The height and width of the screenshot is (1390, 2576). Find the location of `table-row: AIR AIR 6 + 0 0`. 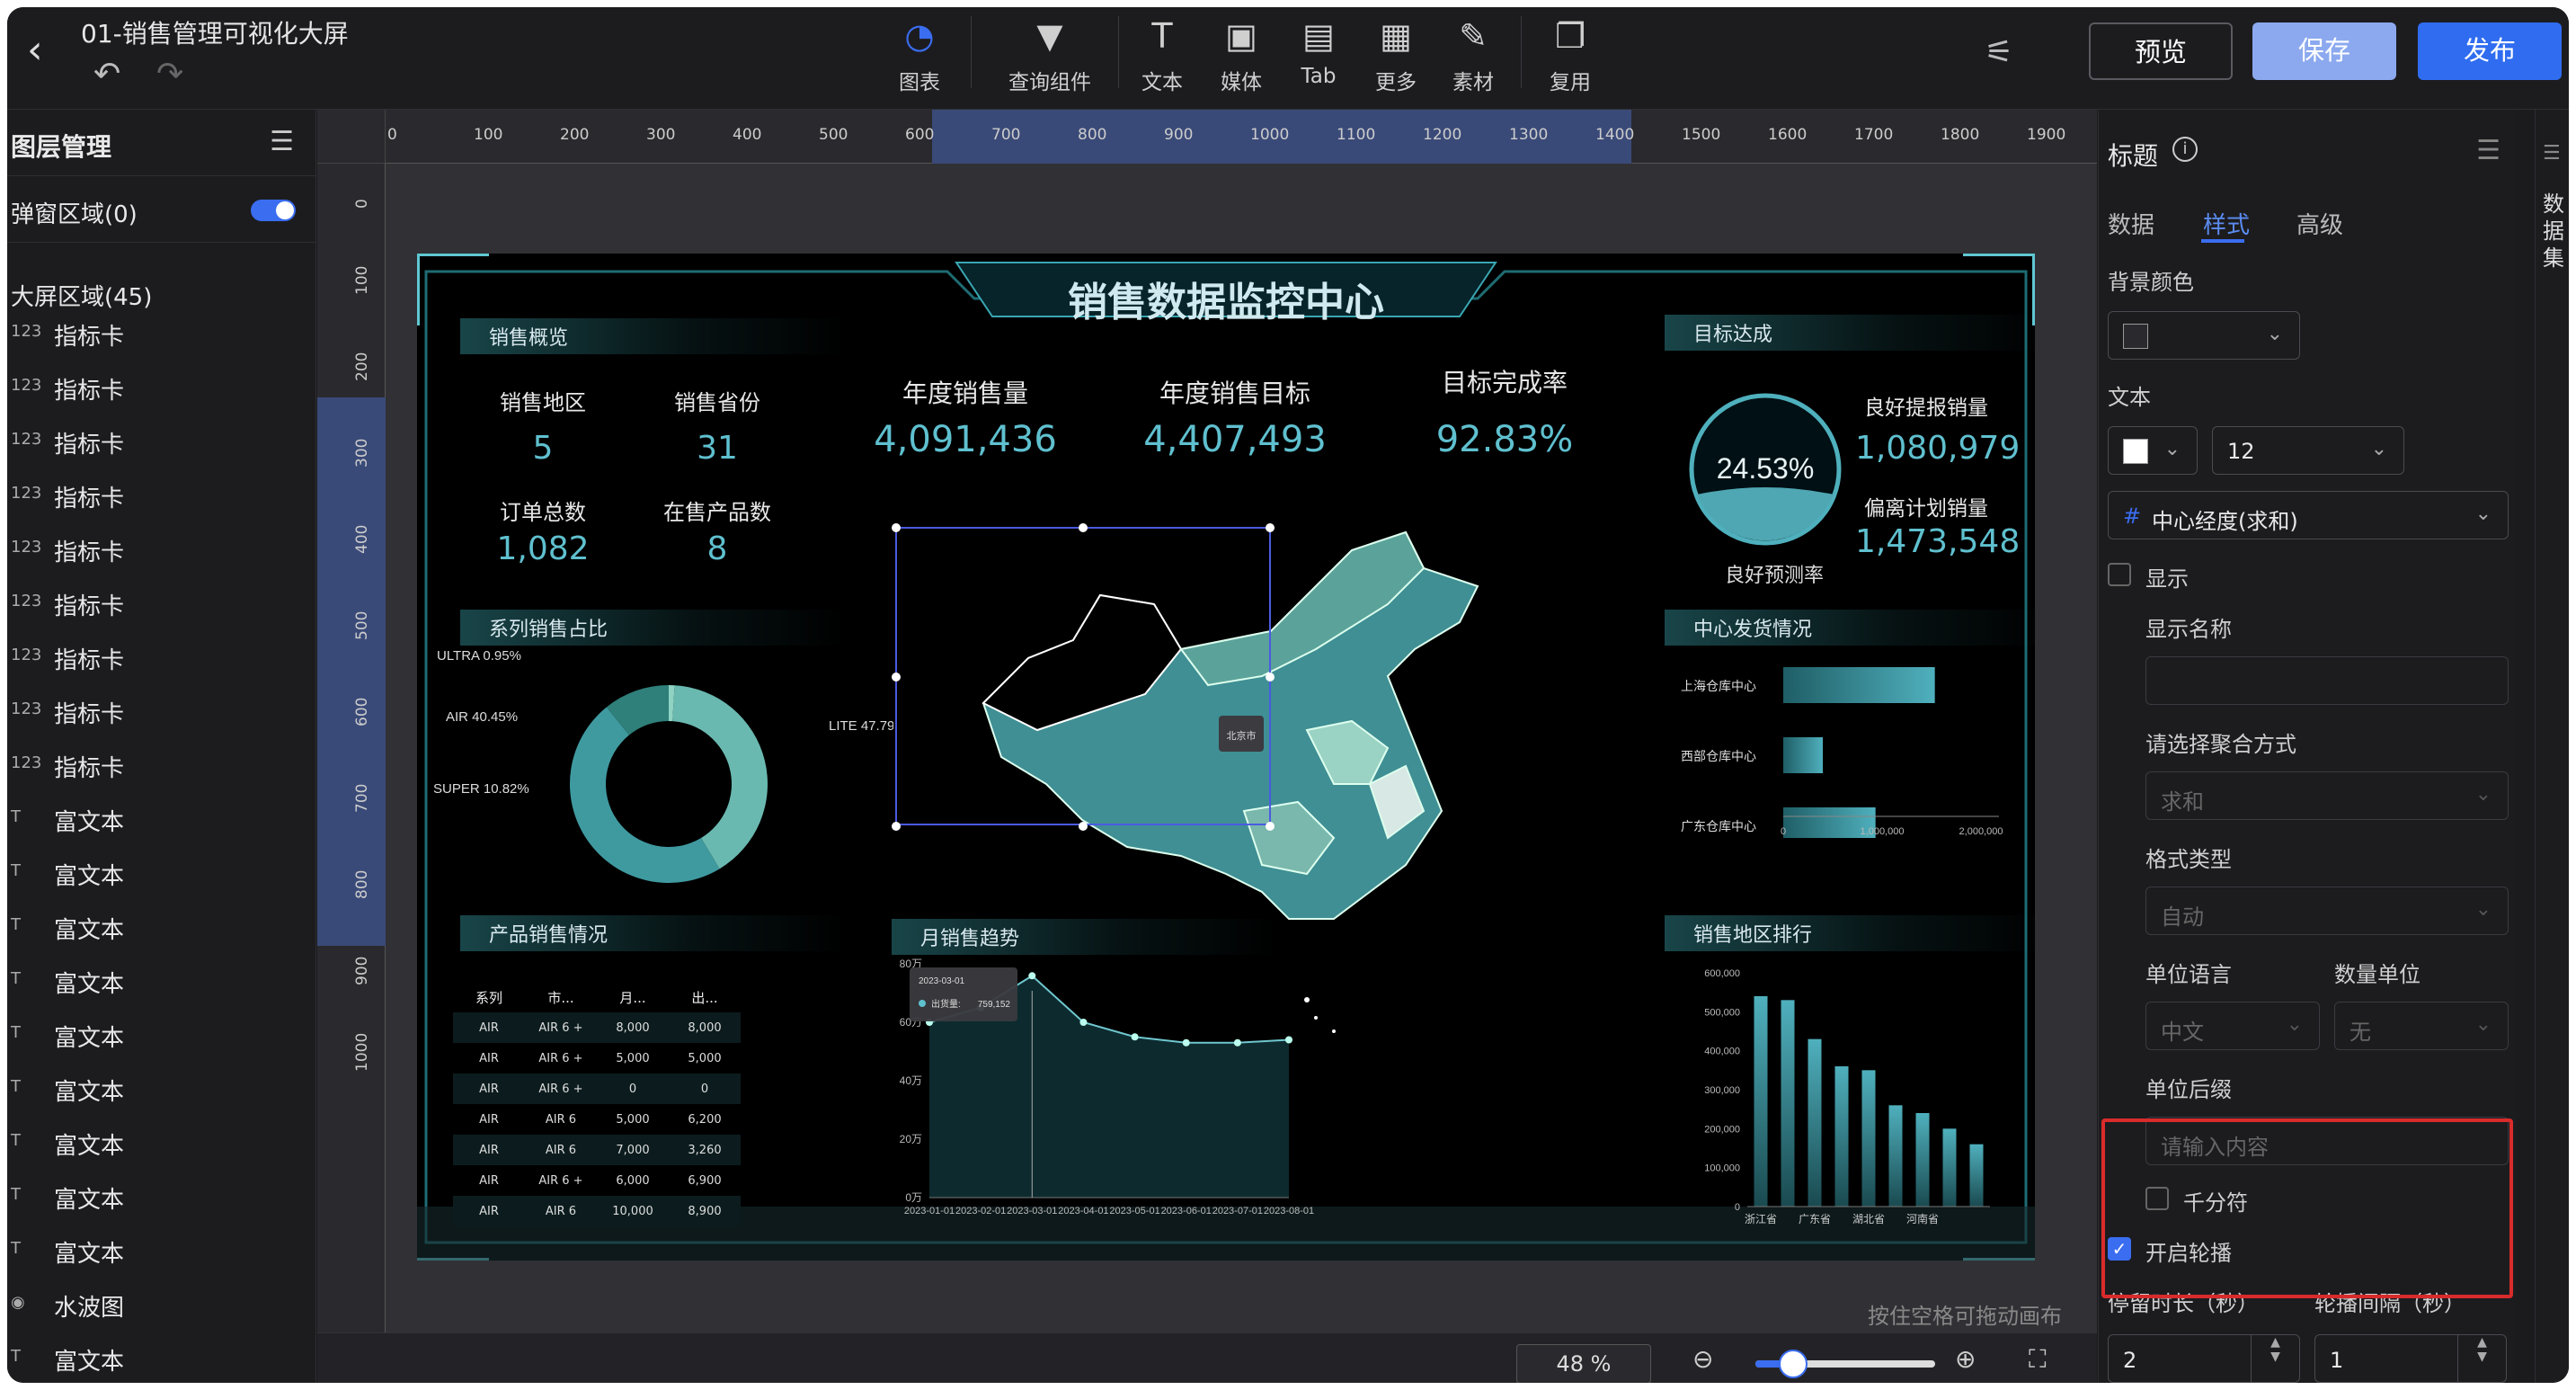

table-row: AIR AIR 6 + 0 0 is located at coordinates (597, 1089).